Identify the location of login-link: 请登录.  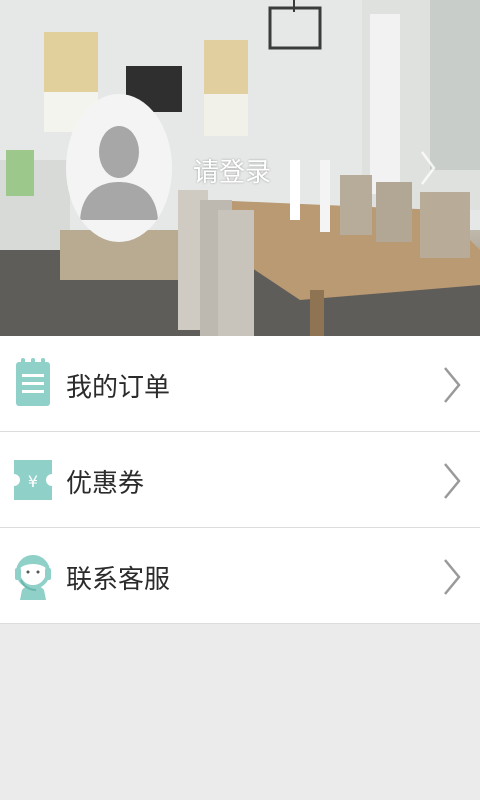
(232, 170).